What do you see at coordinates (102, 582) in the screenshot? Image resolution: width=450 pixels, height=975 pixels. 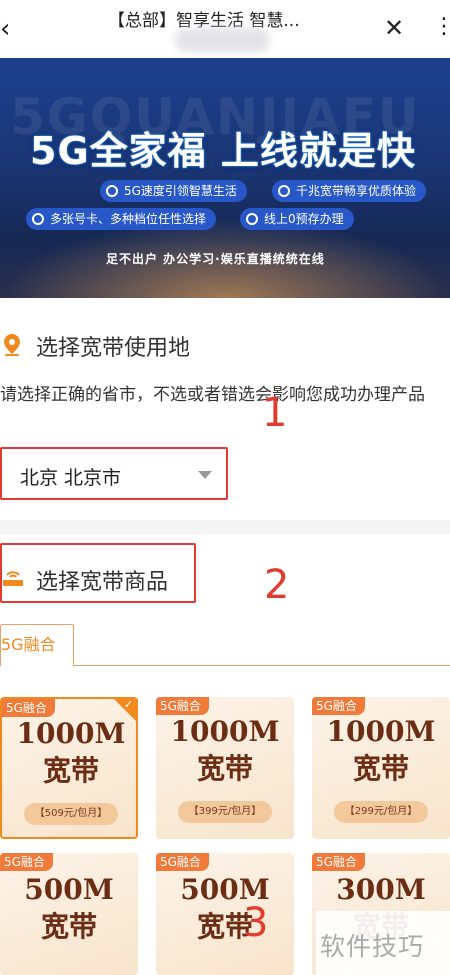 I see `products-section-title: 选择宽带商品` at bounding box center [102, 582].